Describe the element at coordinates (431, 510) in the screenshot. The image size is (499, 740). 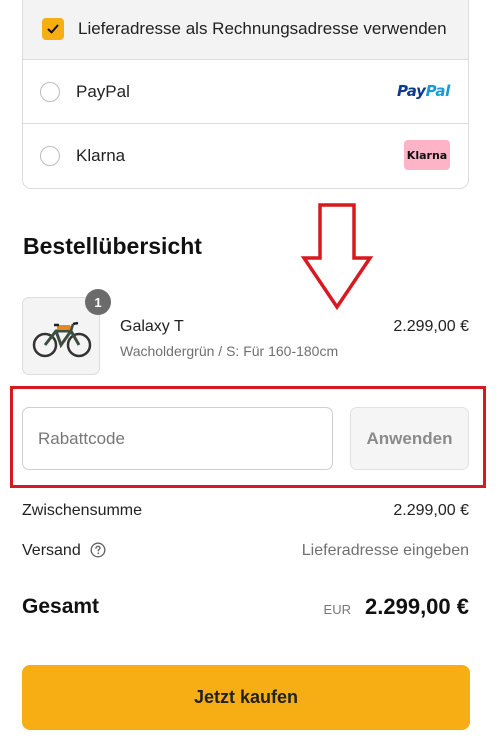
I see `subtotal-value: 2.299,00 €` at that location.